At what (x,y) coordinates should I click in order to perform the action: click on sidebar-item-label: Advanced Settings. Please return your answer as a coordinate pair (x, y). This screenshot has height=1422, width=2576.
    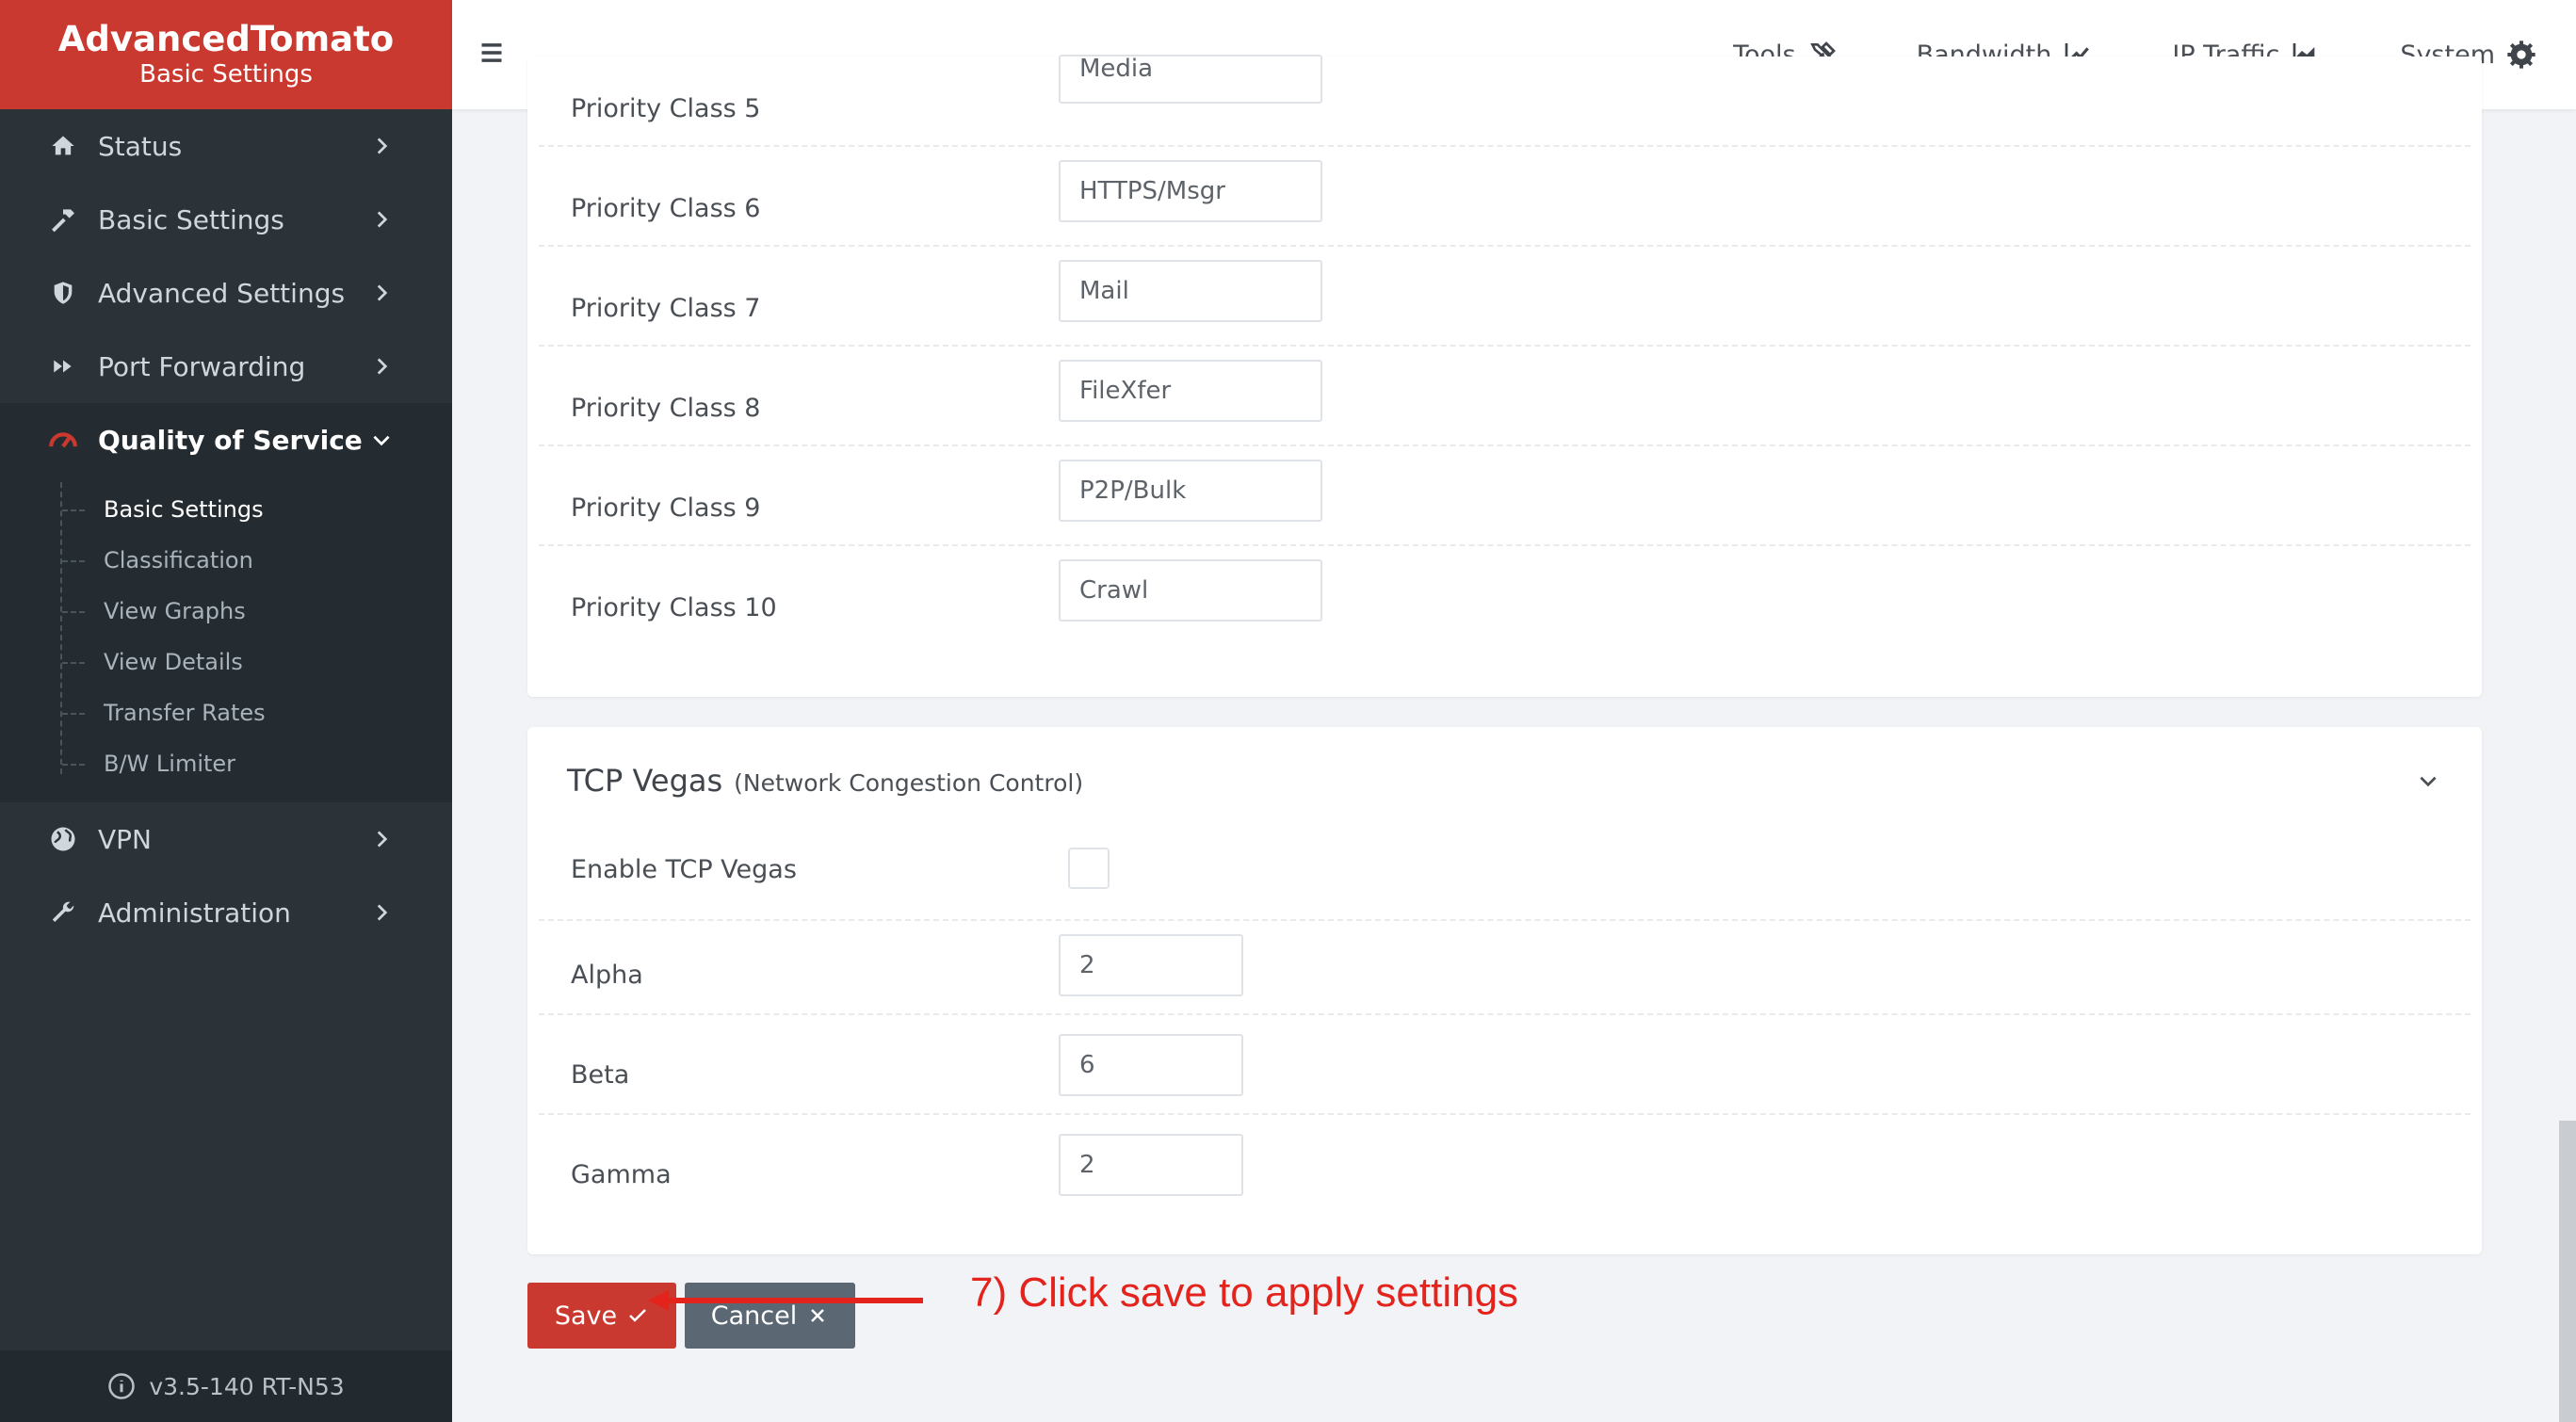
    Looking at the image, I should click on (222, 293).